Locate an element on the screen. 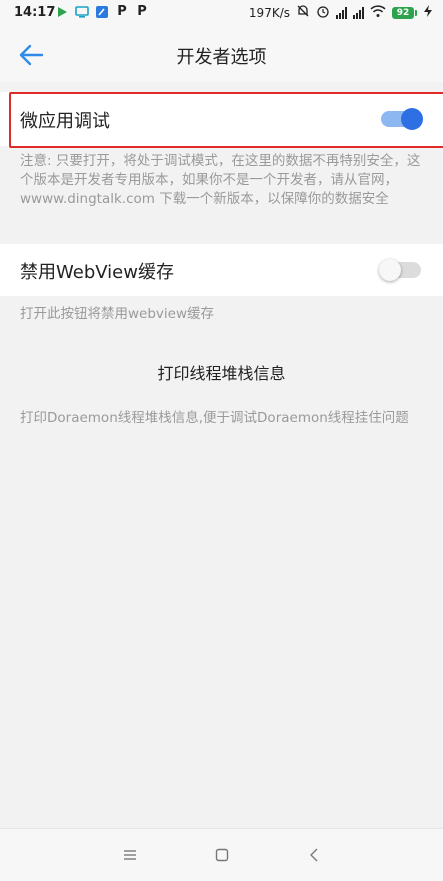 The image size is (443, 881). setting-row-micro-app-debug: 微应用调试 is located at coordinates (221, 119).